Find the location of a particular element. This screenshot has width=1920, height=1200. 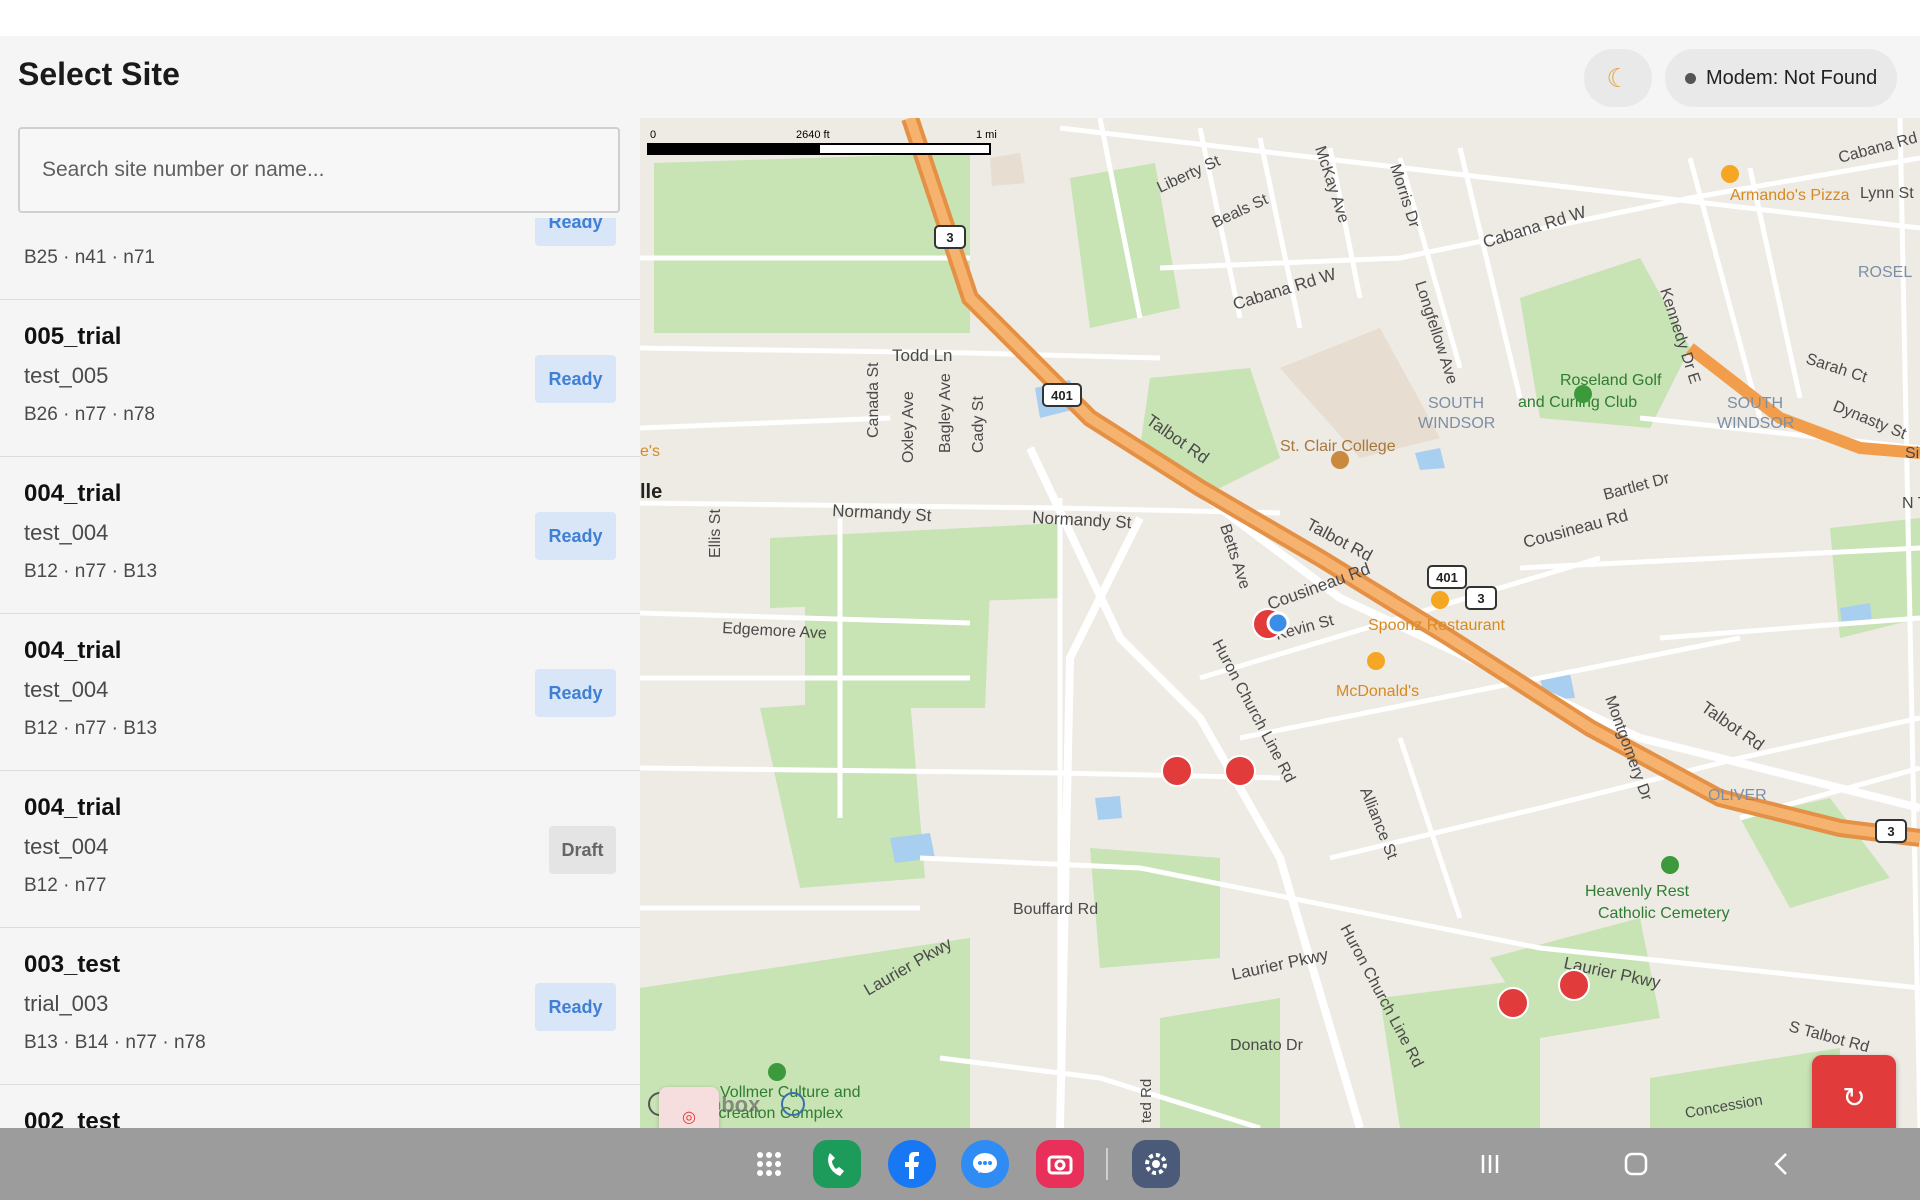

street-label: Longfellow Ave is located at coordinates (1435, 332).